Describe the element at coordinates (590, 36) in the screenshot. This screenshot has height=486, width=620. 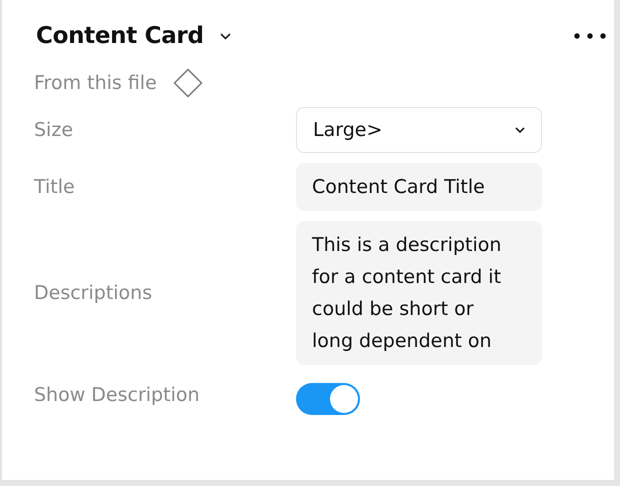
I see `more-icon` at that location.